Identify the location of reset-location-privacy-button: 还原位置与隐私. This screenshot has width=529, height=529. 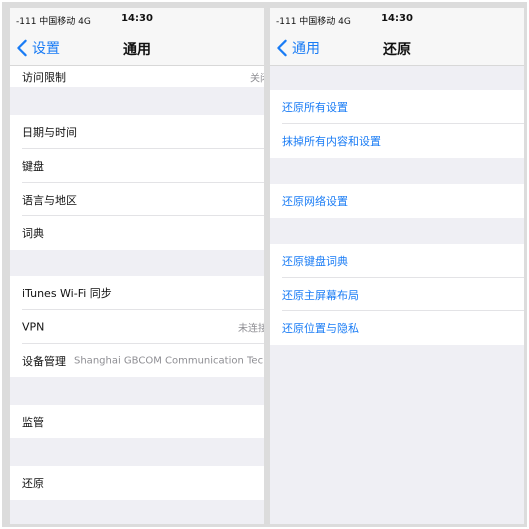
(397, 328).